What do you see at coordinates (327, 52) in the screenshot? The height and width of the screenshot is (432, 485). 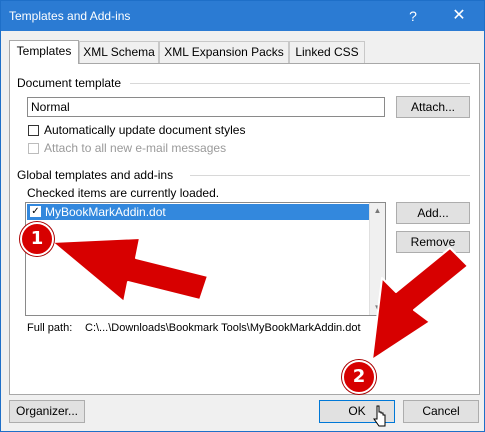 I see `tab-linked-css: Linked CSS` at bounding box center [327, 52].